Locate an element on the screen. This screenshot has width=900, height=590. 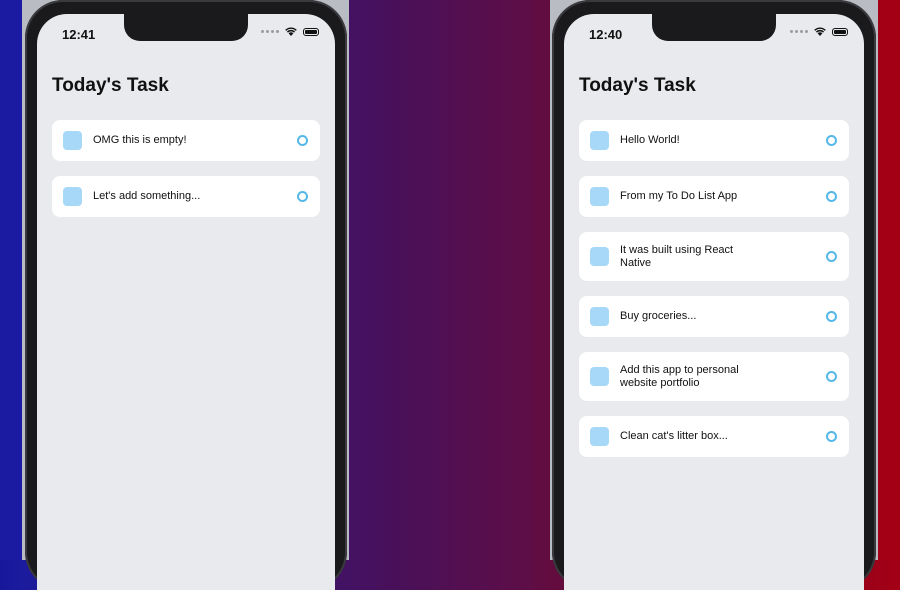
task-text: It was built using React Native is located at coordinates (677, 256).